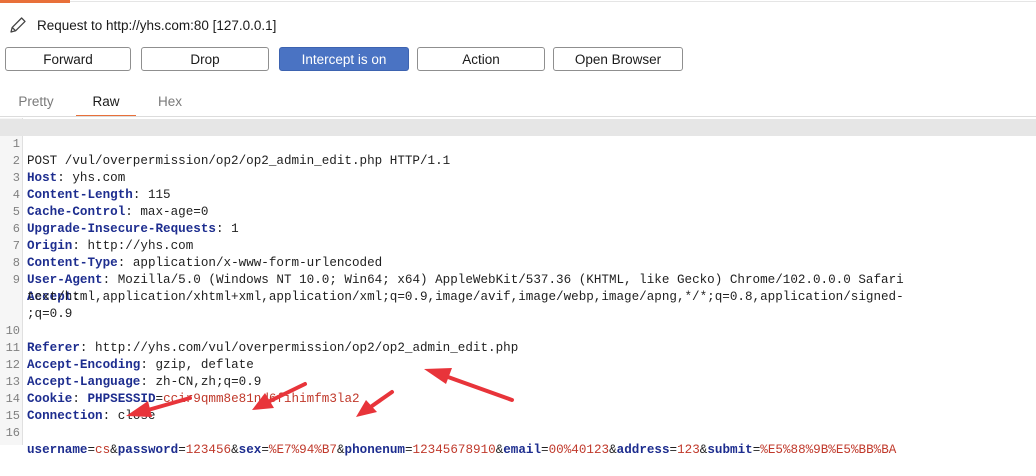 This screenshot has height=476, width=1036. I want to click on body-param-name: phonenum, so click(374, 450).